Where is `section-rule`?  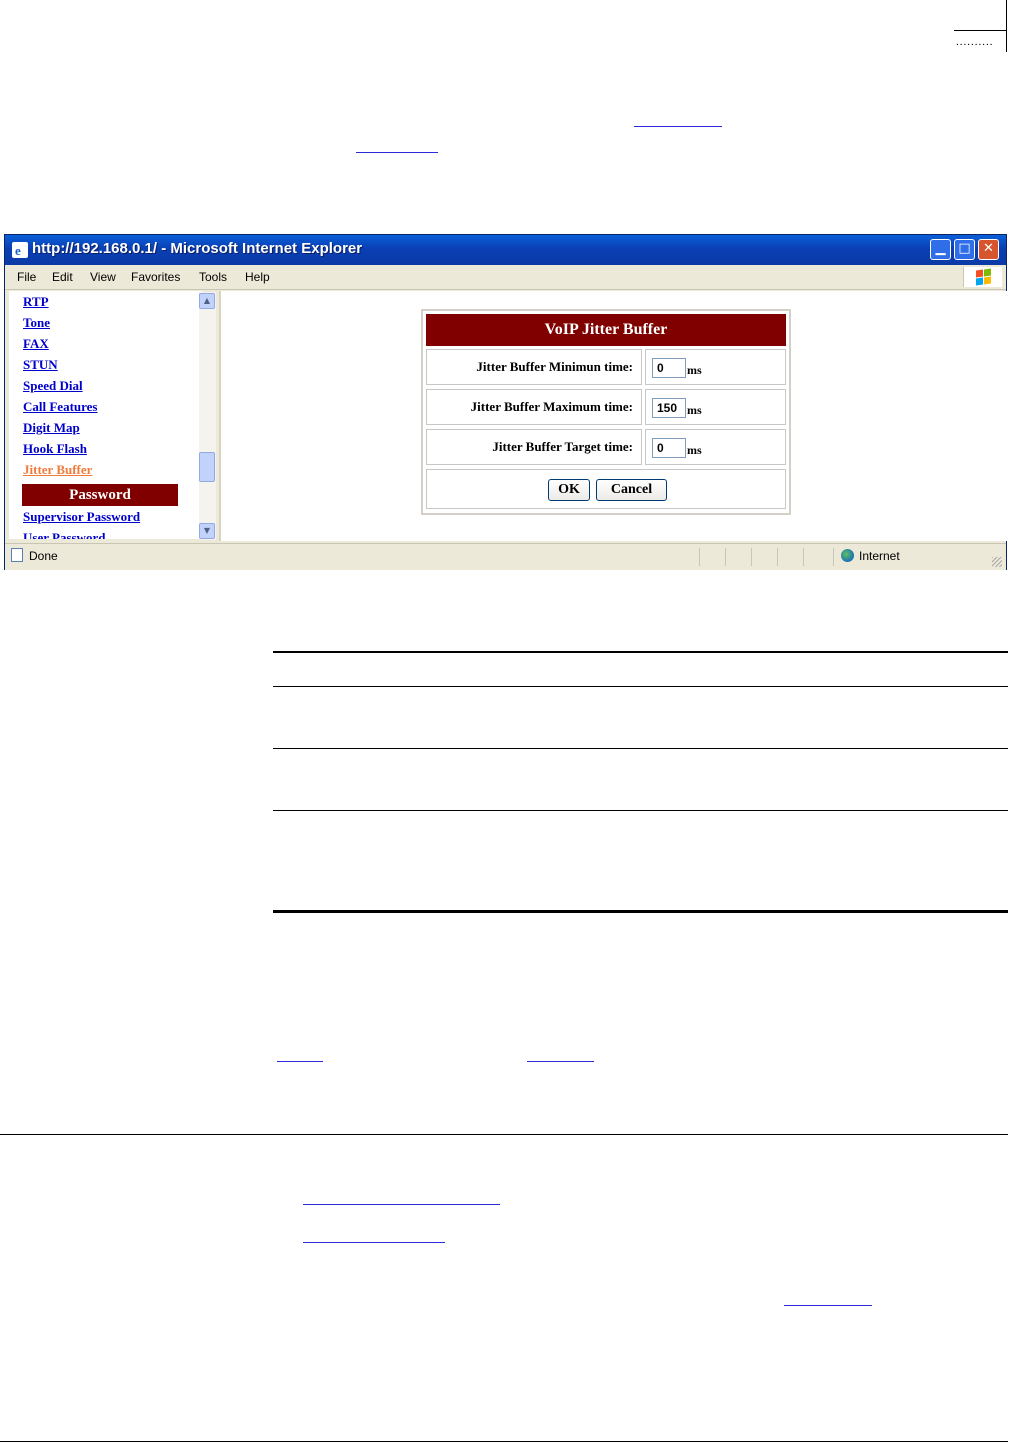 section-rule is located at coordinates (504, 1134).